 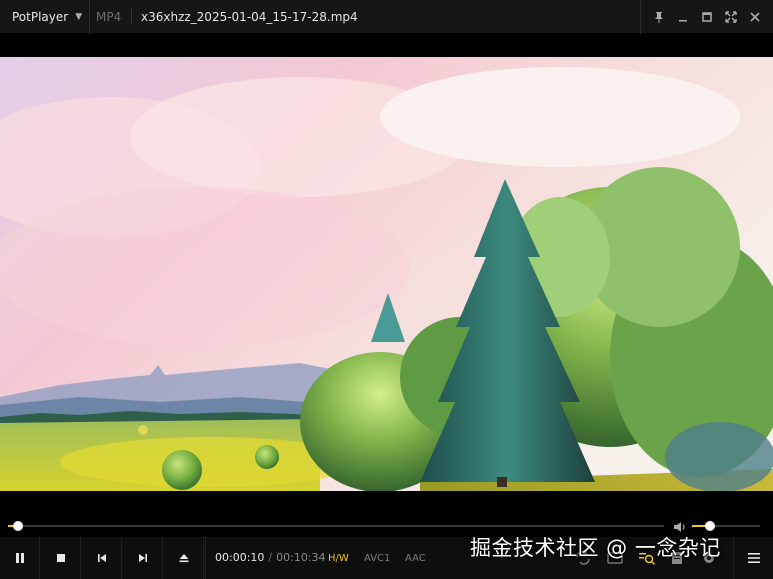 What do you see at coordinates (595, 548) in the screenshot?
I see `watermark-text: 掘金技术社区 @ 一念杂记` at bounding box center [595, 548].